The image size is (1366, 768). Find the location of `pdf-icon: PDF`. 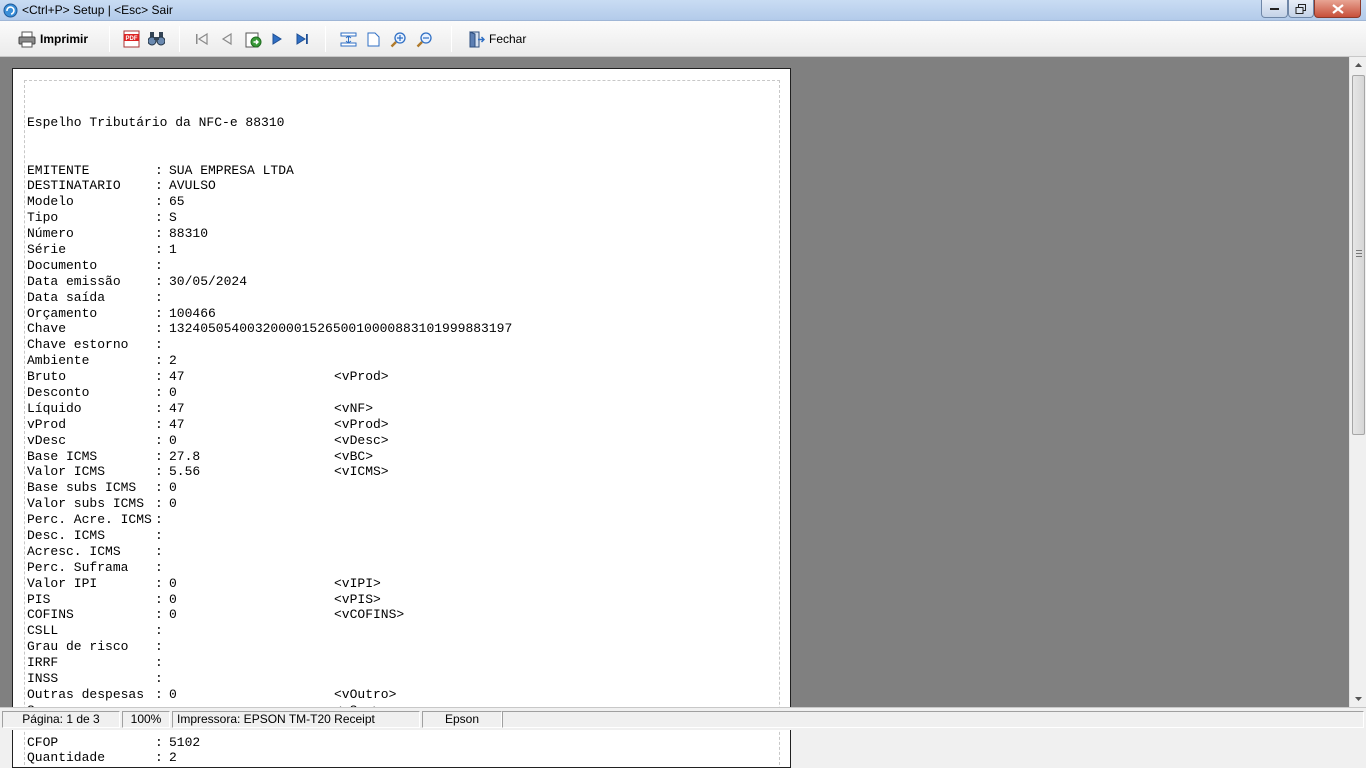

pdf-icon: PDF is located at coordinates (131, 39).